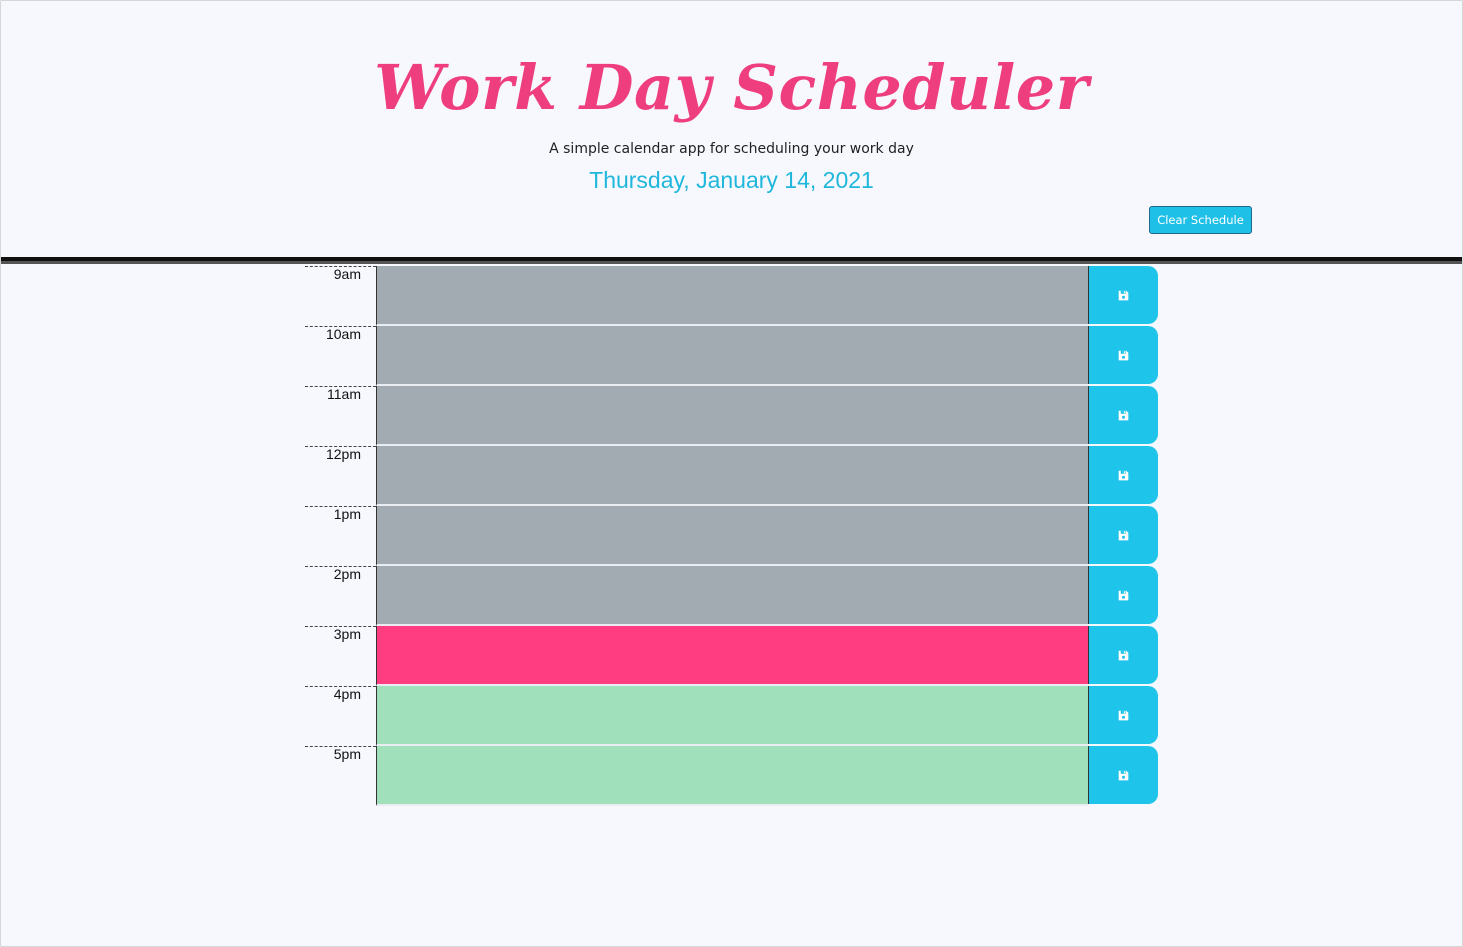 The width and height of the screenshot is (1463, 947). I want to click on time-block-10am: 10am, so click(735, 356).